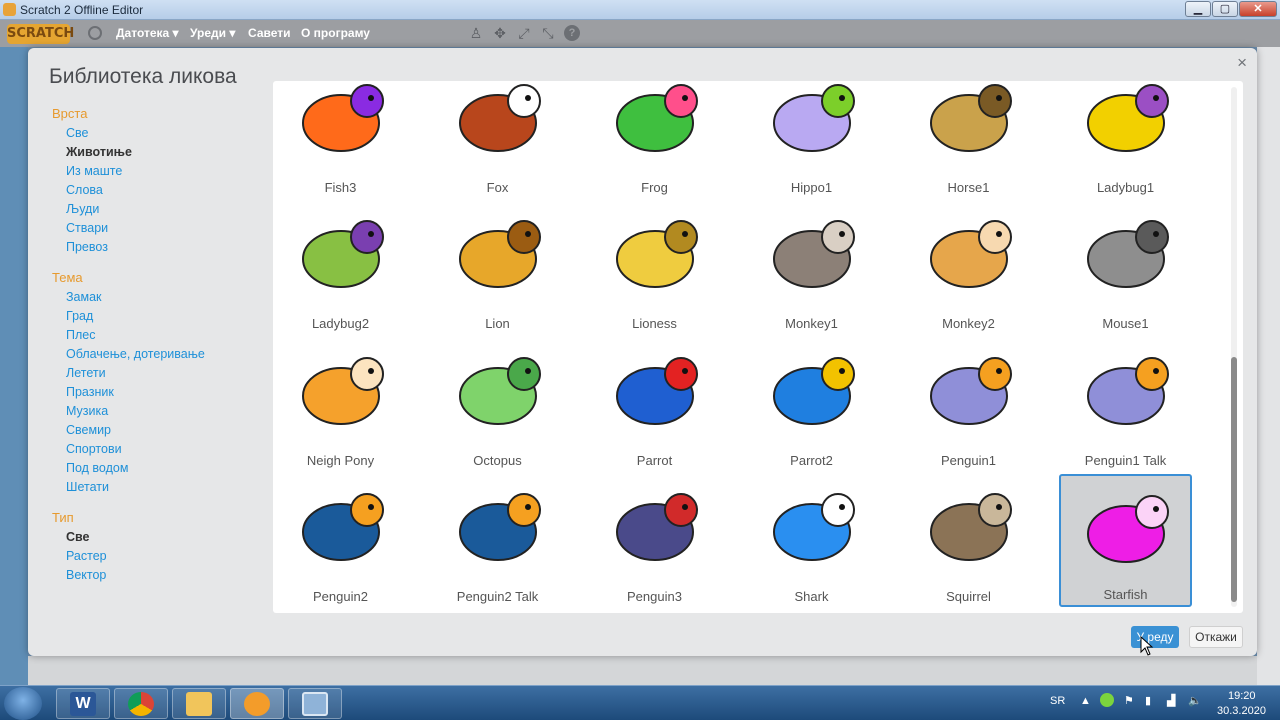 This screenshot has width=1280, height=720. I want to click on minimize-button: ▁, so click(1198, 9).